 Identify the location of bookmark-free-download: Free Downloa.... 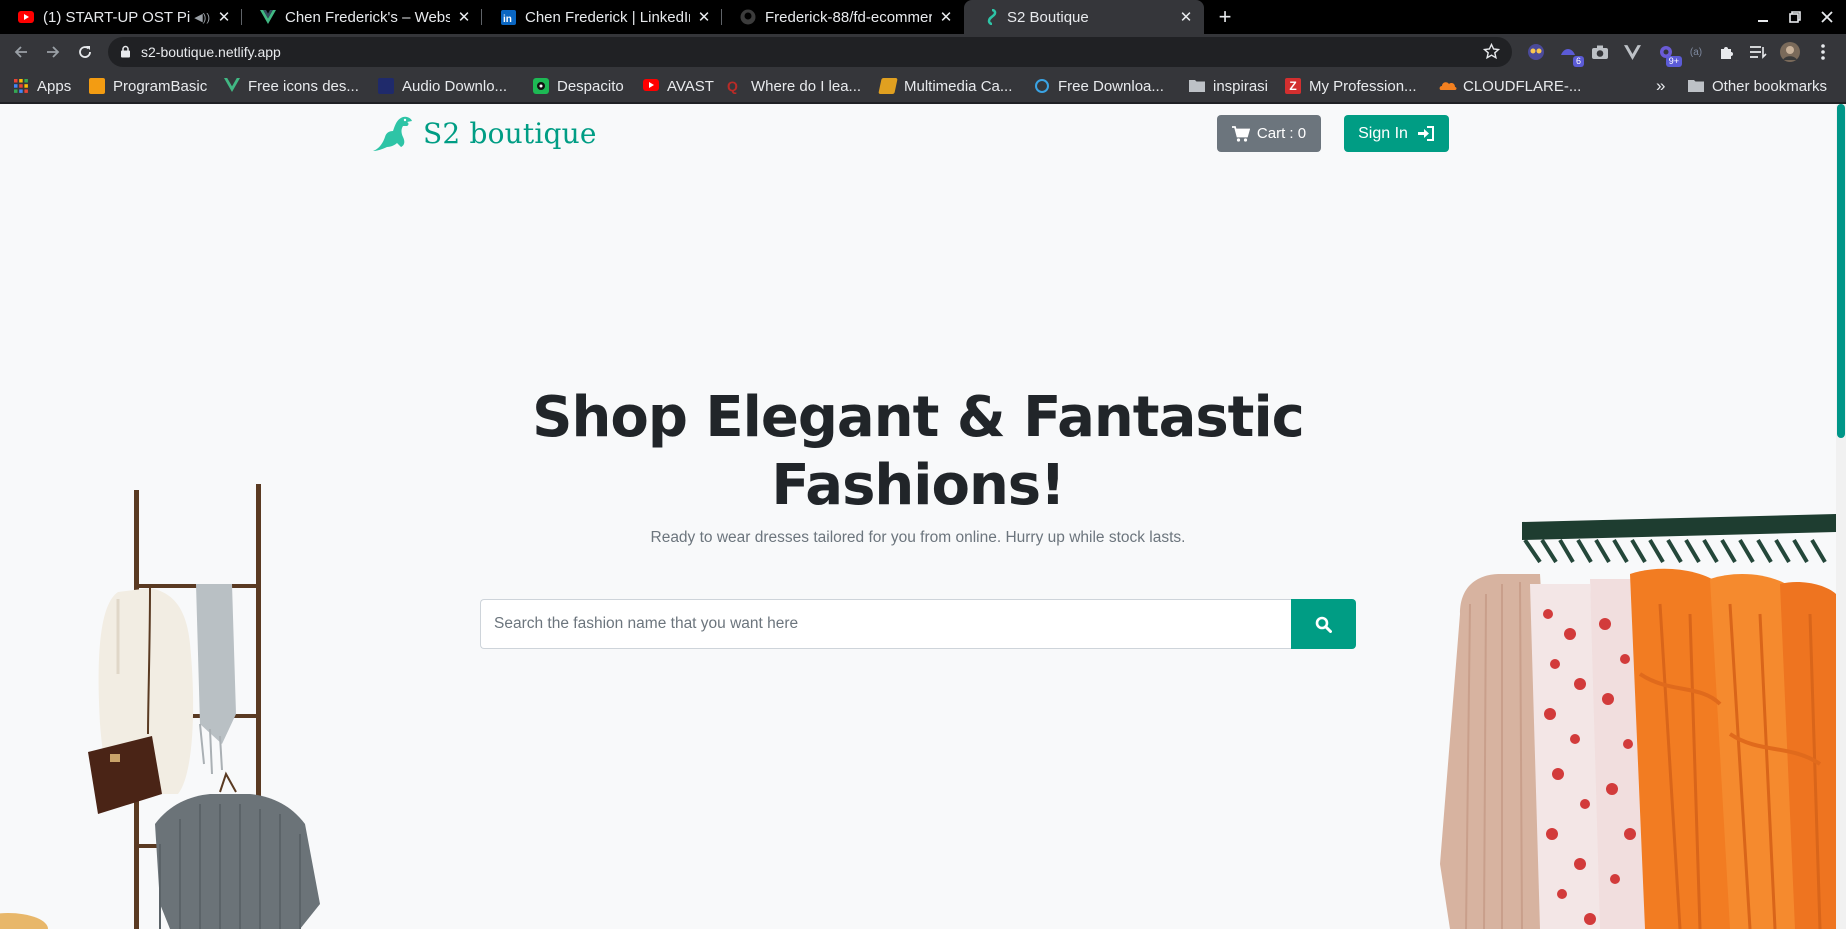
(1099, 86).